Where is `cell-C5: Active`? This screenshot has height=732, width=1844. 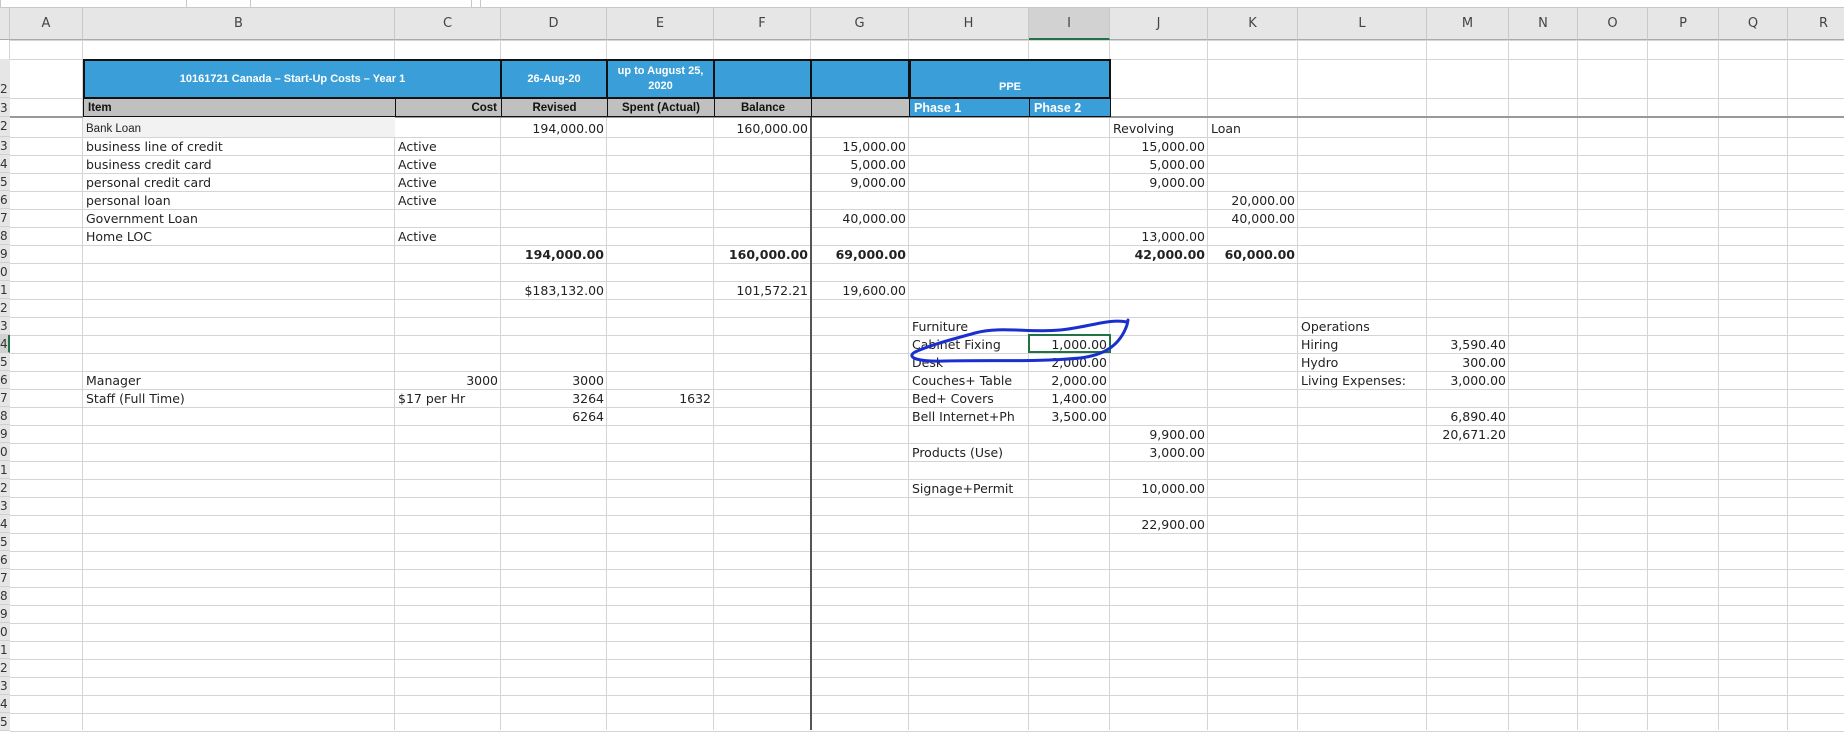
cell-C5: Active is located at coordinates (801, 200).